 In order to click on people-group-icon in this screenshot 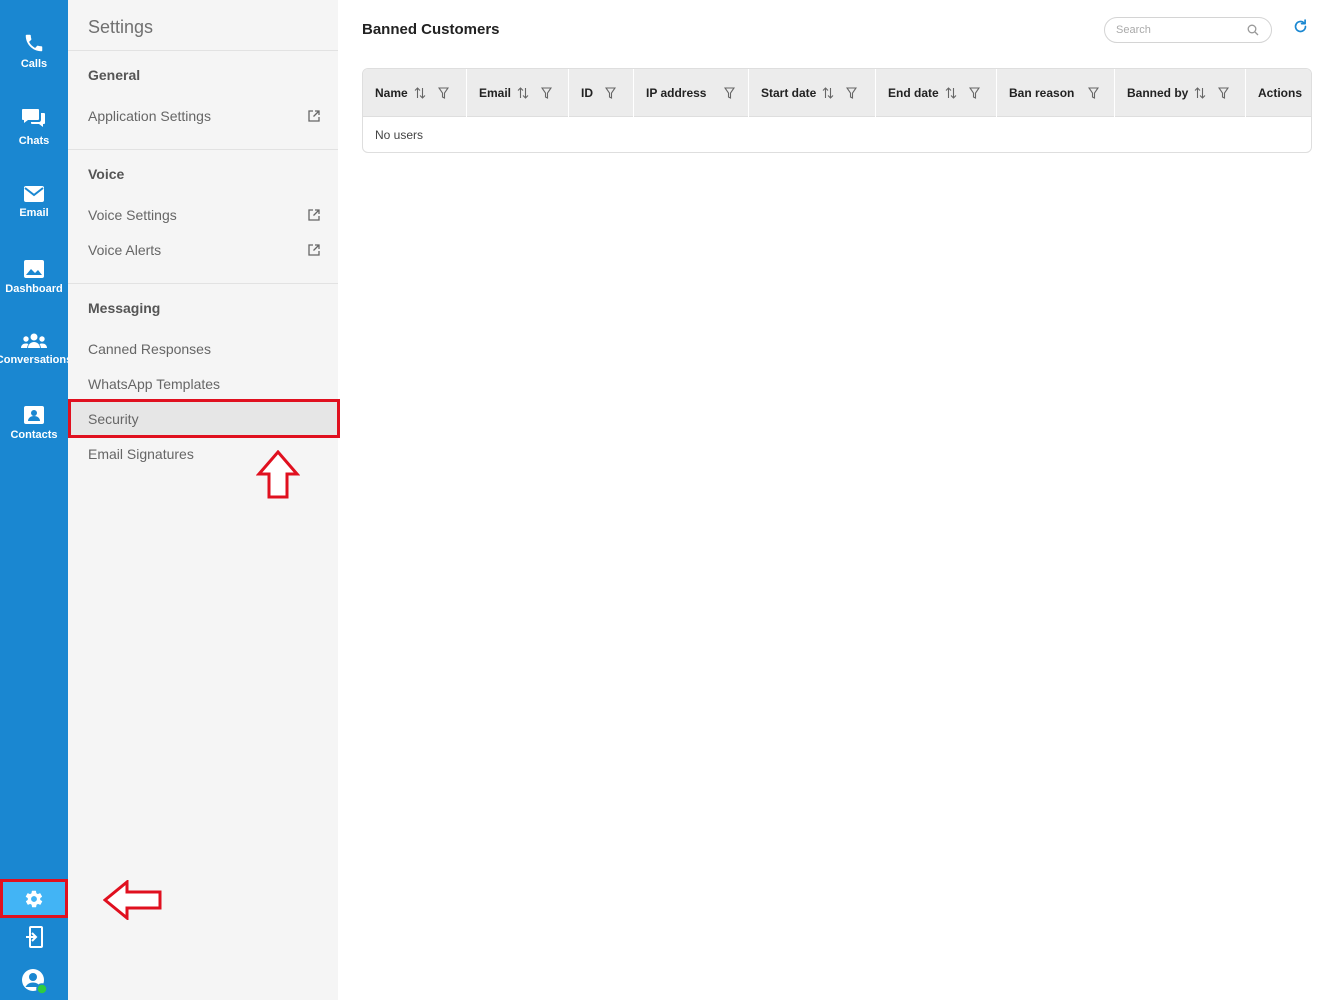, I will do `click(34, 340)`.